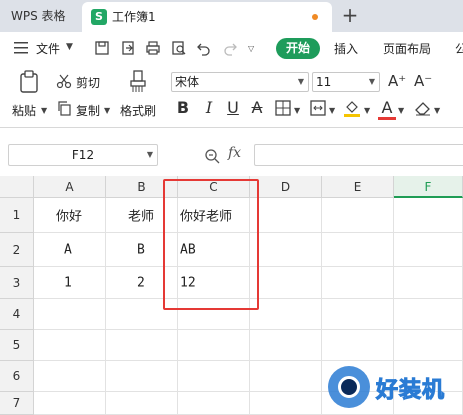 This screenshot has height=415, width=463. Describe the element at coordinates (358, 215) in the screenshot. I see `cell-e1` at that location.